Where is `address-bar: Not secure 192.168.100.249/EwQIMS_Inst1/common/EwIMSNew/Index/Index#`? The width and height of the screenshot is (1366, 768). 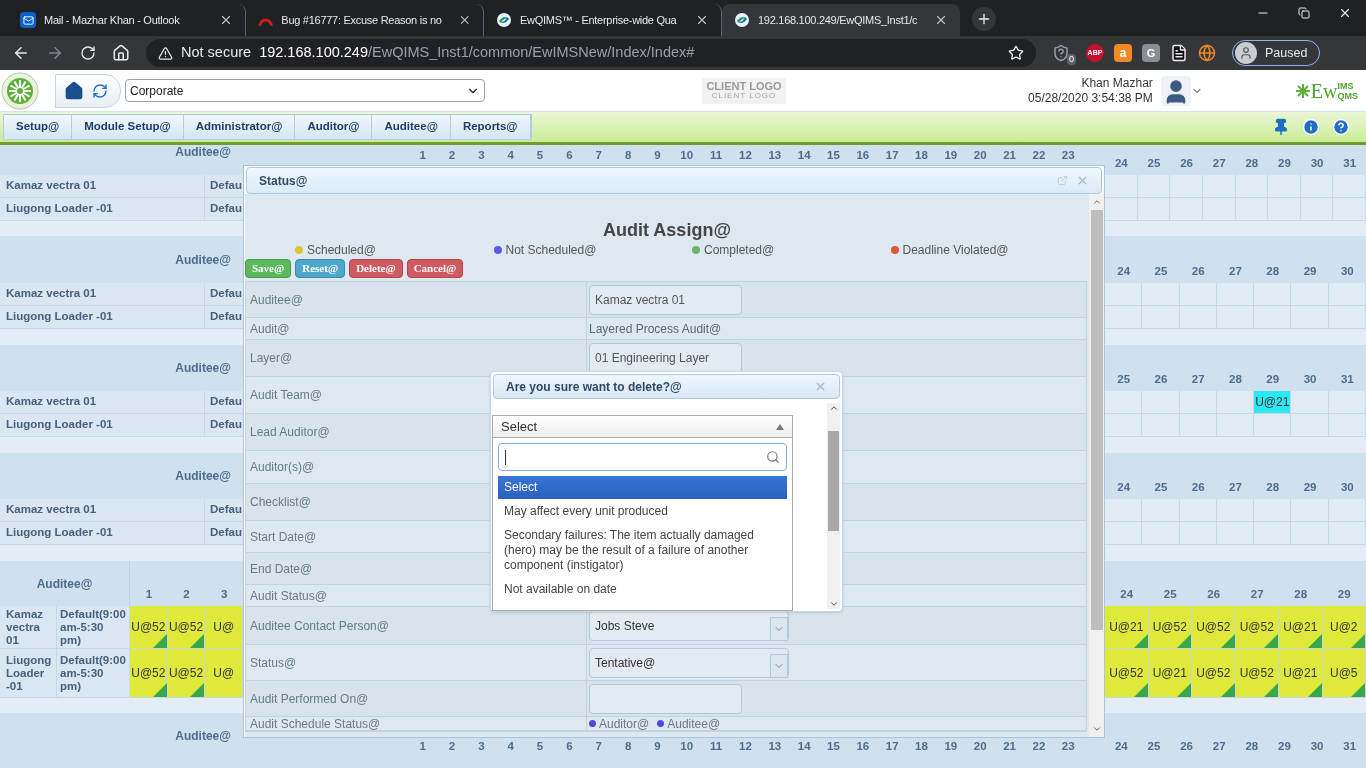
address-bar: Not secure 192.168.100.249/EwQIMS_Inst1/common/EwIMSNew/Index/Index# is located at coordinates (591, 53).